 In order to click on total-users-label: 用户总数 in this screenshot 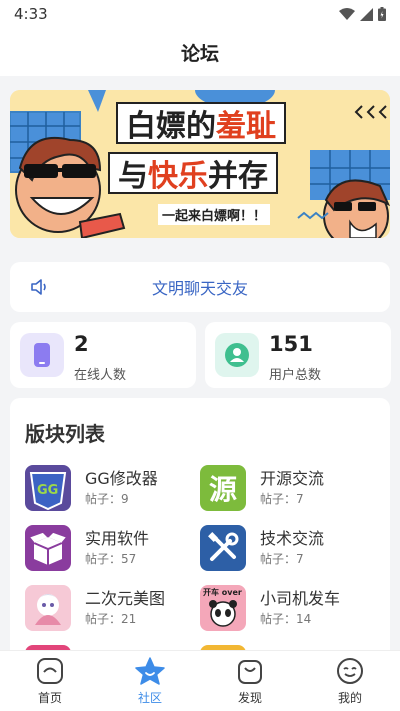, I will do `click(295, 375)`.